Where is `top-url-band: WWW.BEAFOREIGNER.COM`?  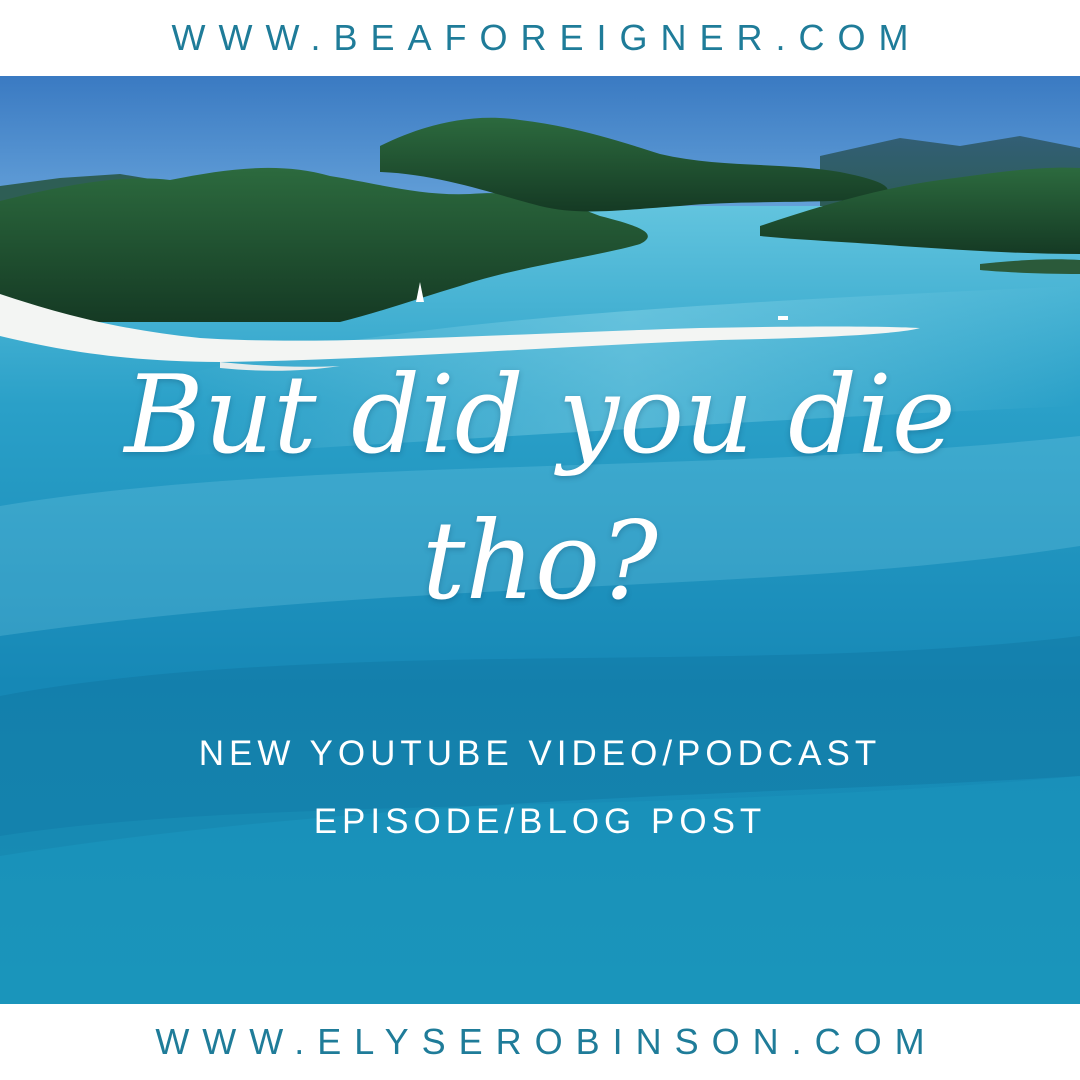
top-url-band: WWW.BEAFOREIGNER.COM is located at coordinates (540, 38).